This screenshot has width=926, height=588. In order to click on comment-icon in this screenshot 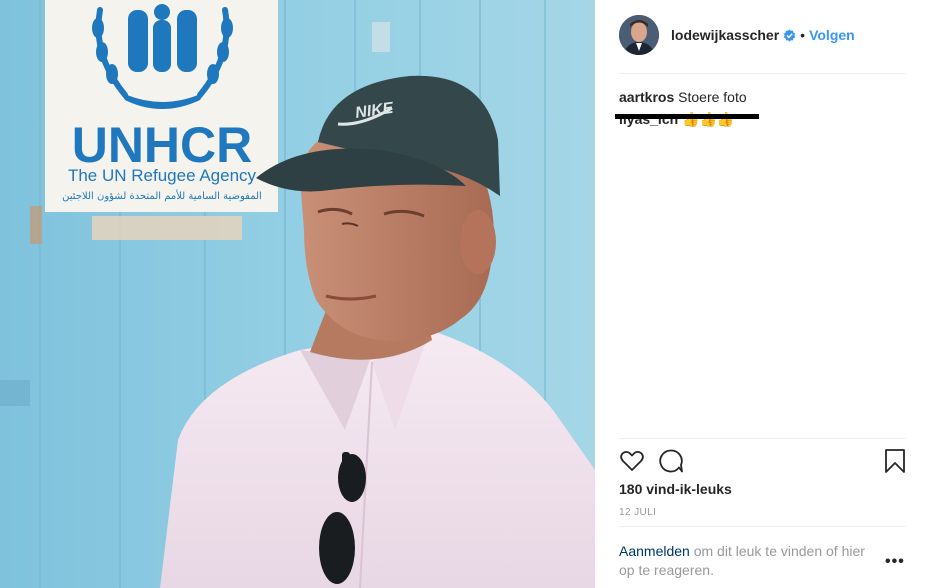, I will do `click(671, 463)`.